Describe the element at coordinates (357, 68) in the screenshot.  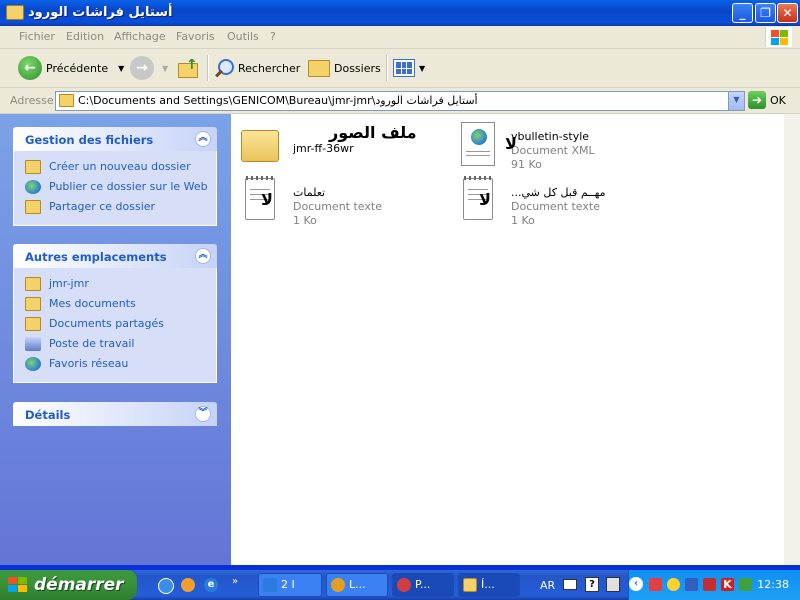
I see `folders-label: Dossiers` at that location.